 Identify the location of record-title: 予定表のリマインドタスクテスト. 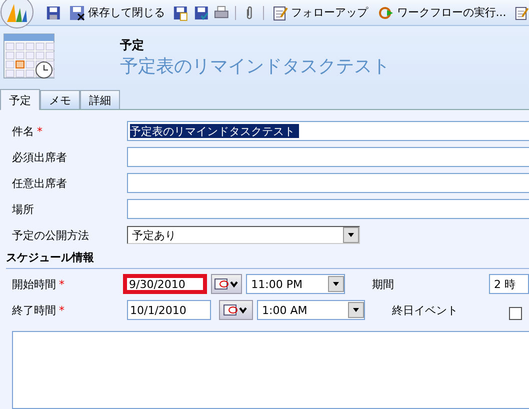
(255, 66).